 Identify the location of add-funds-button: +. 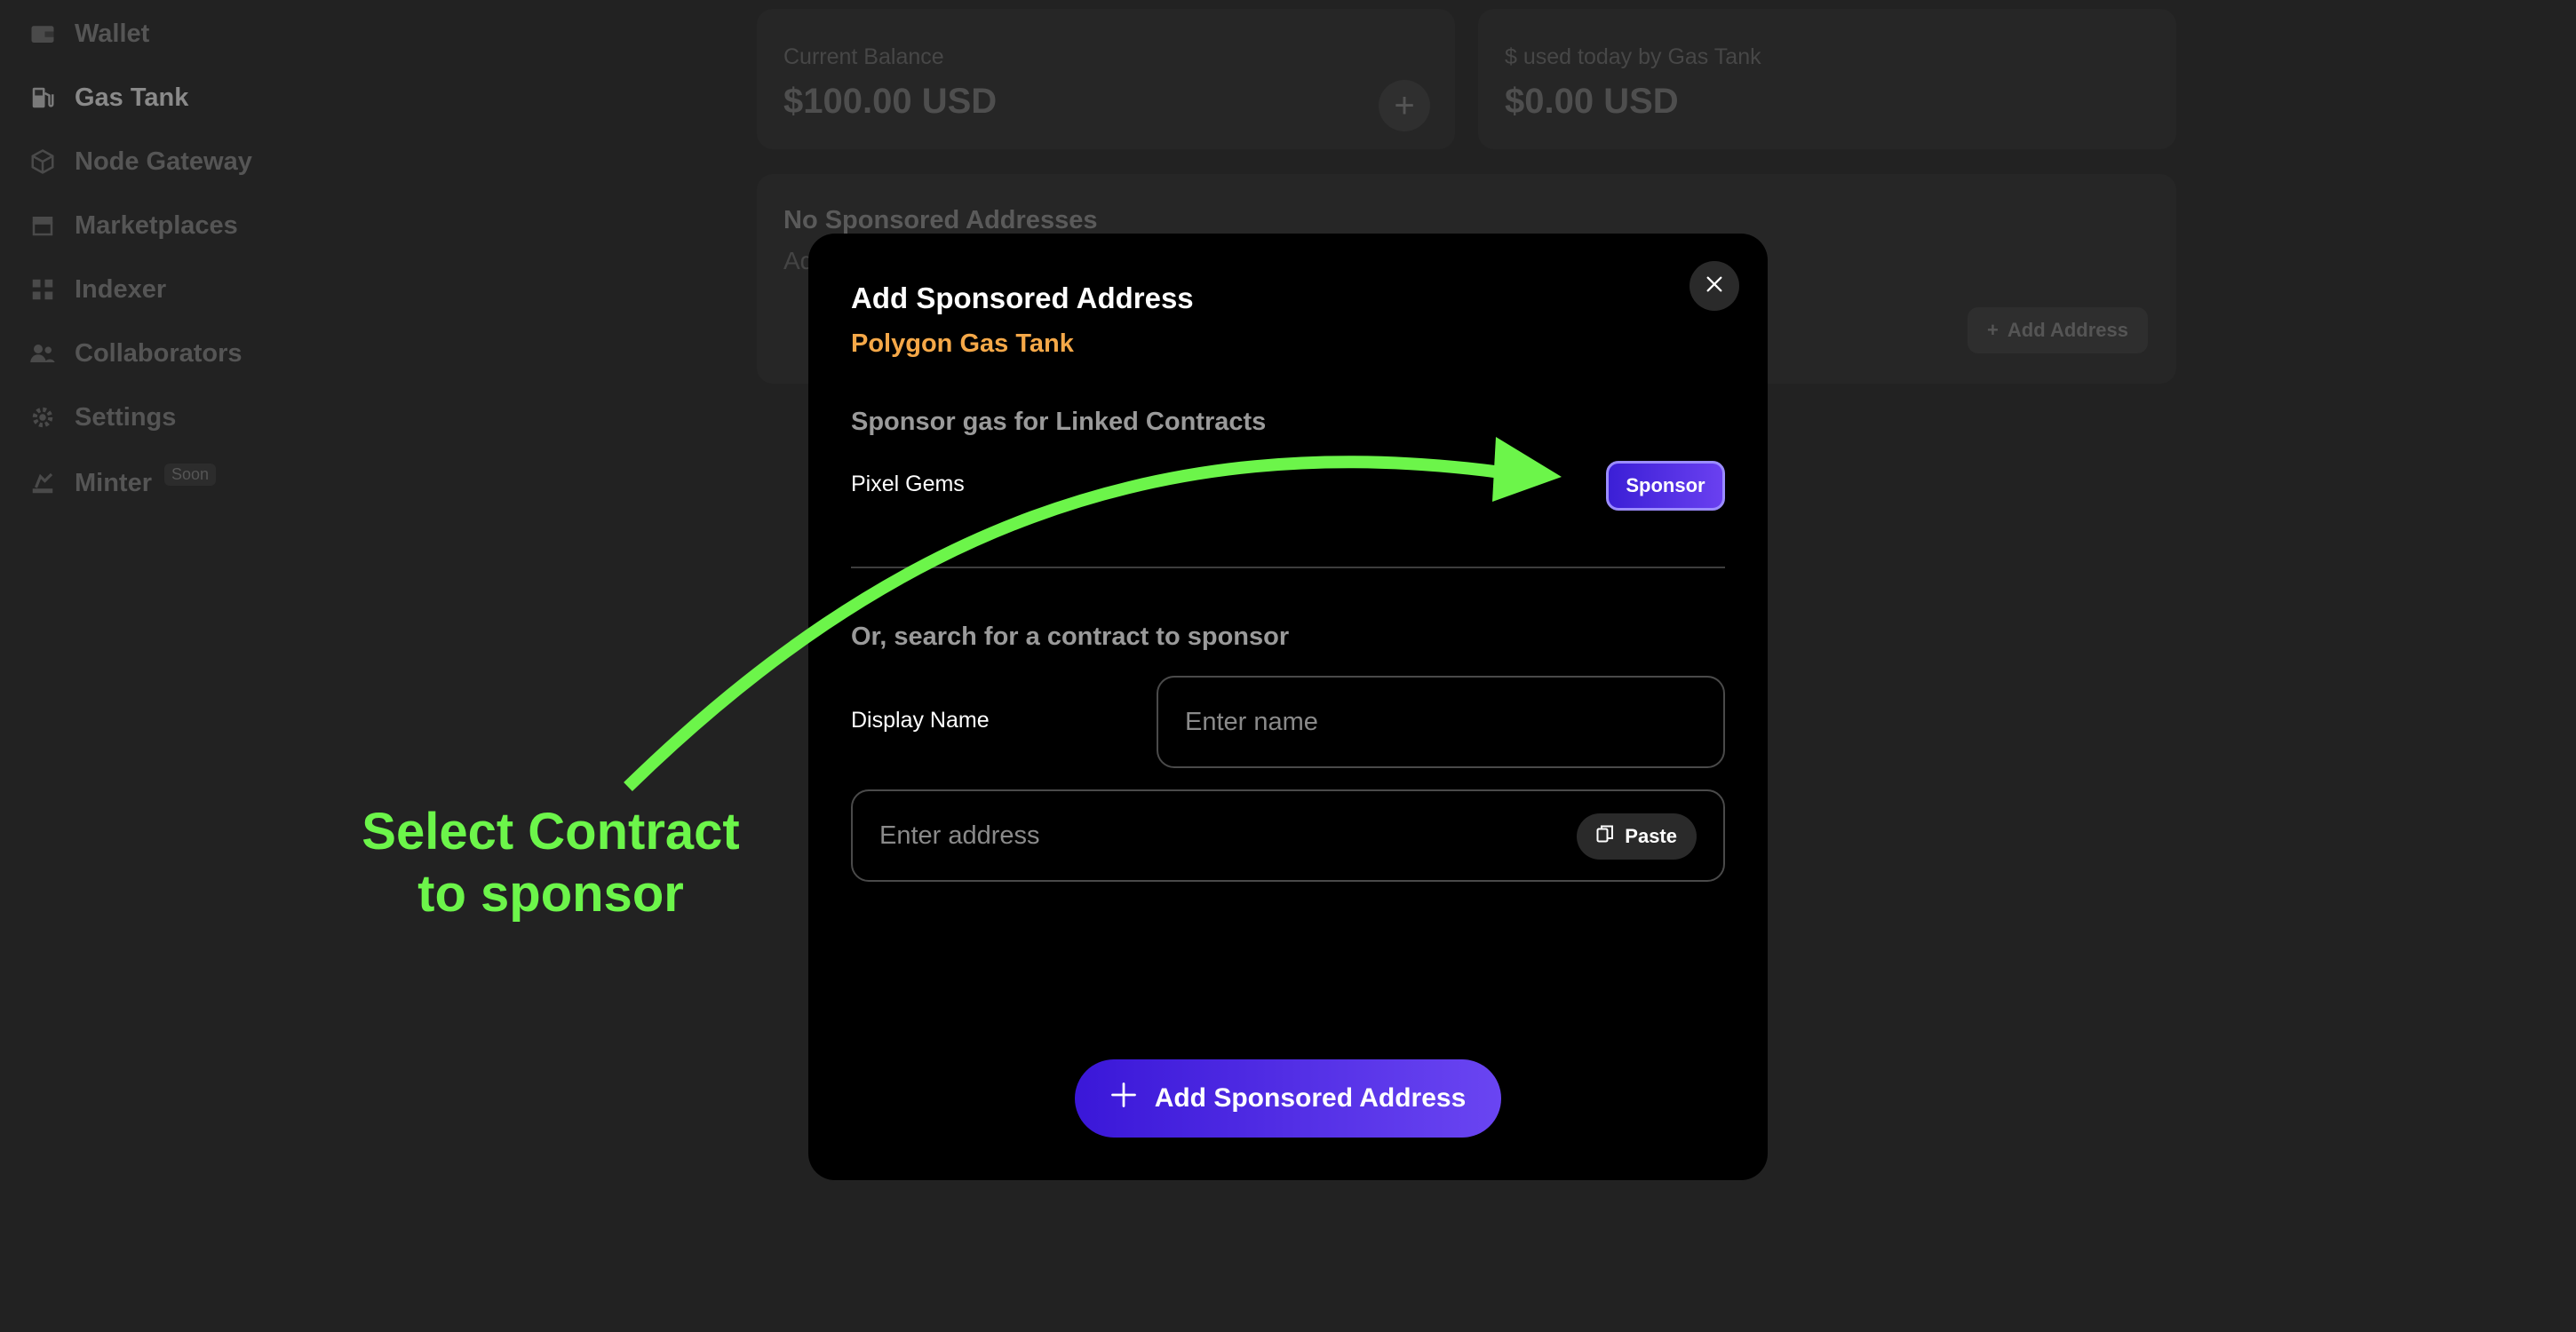
(1404, 105).